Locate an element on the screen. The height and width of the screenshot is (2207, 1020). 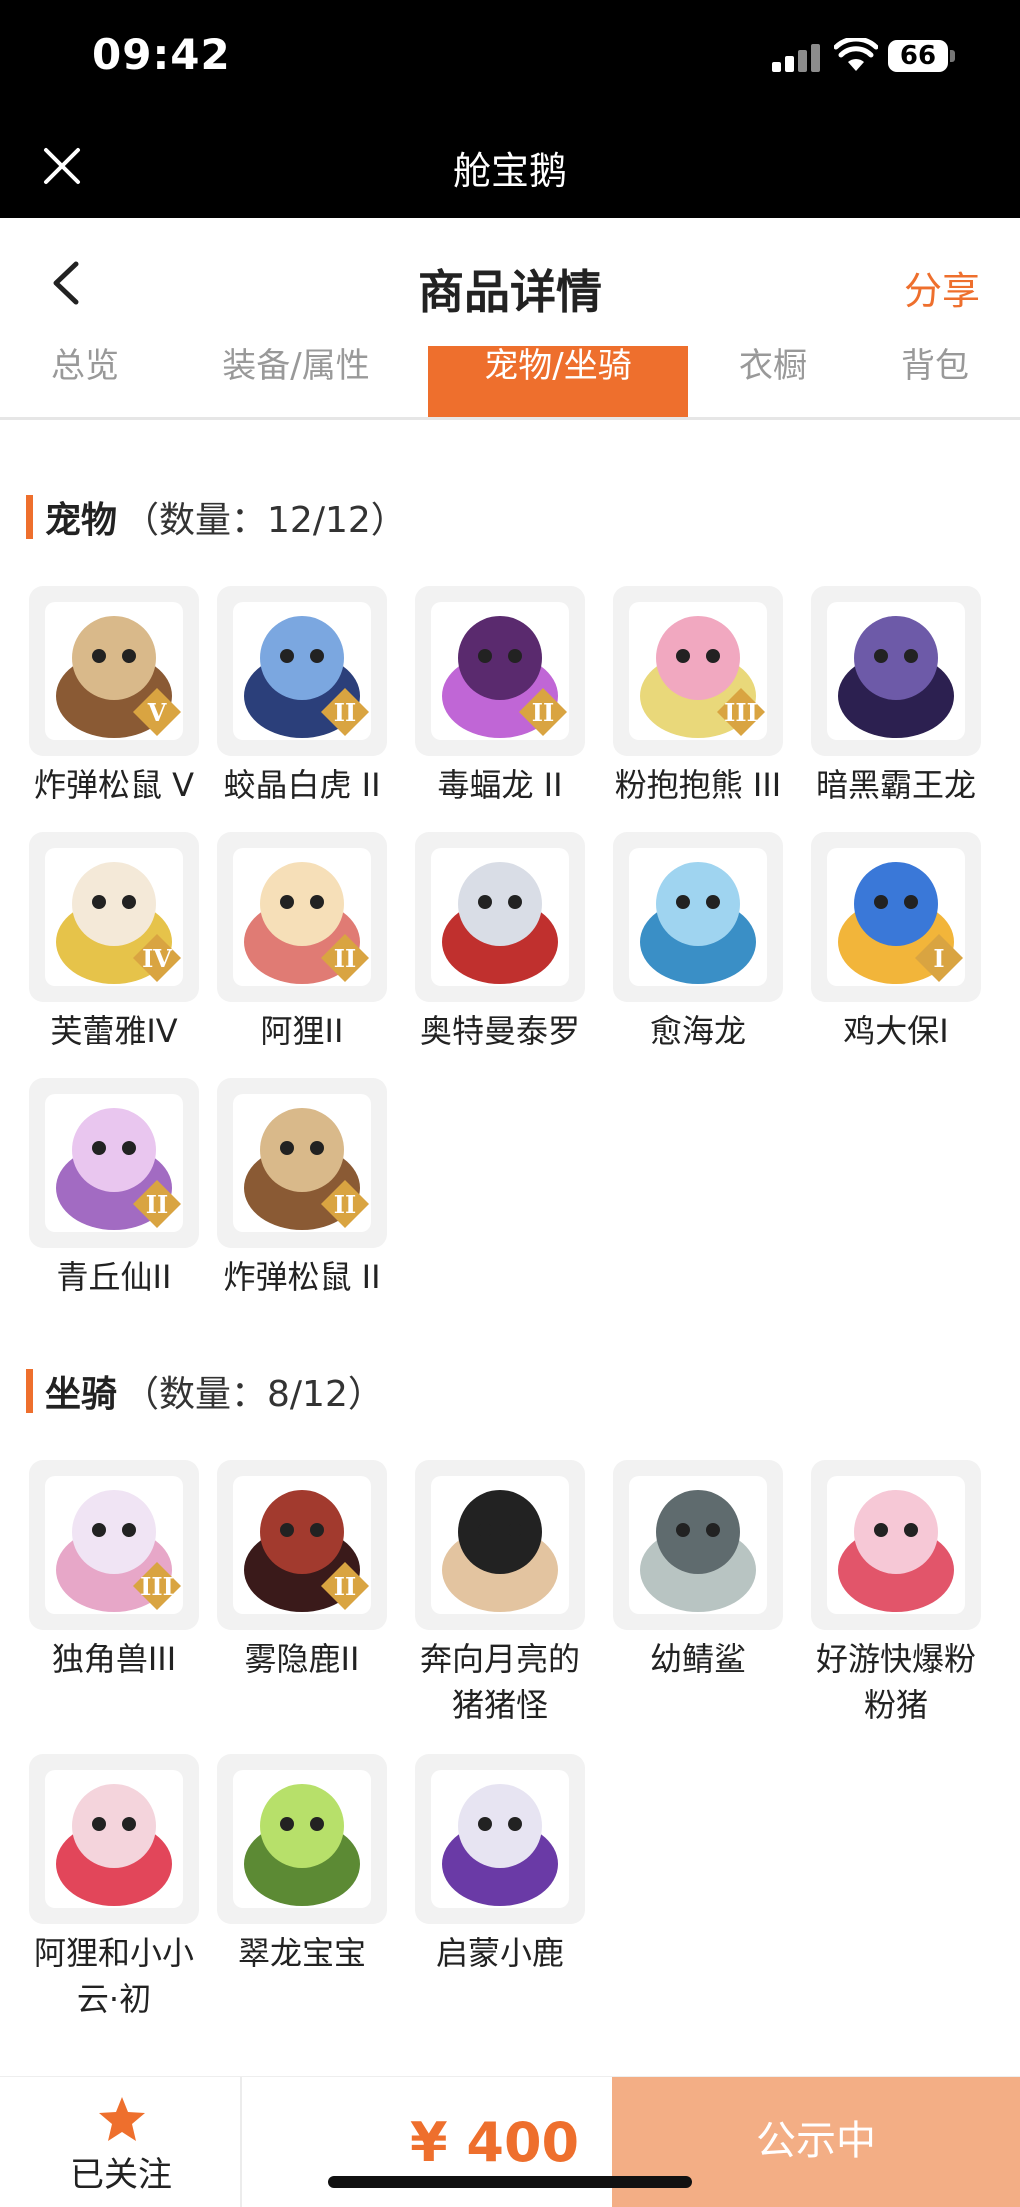
mounts-section-title: 坐骑 （数量：8/12） is located at coordinates (205, 1391).